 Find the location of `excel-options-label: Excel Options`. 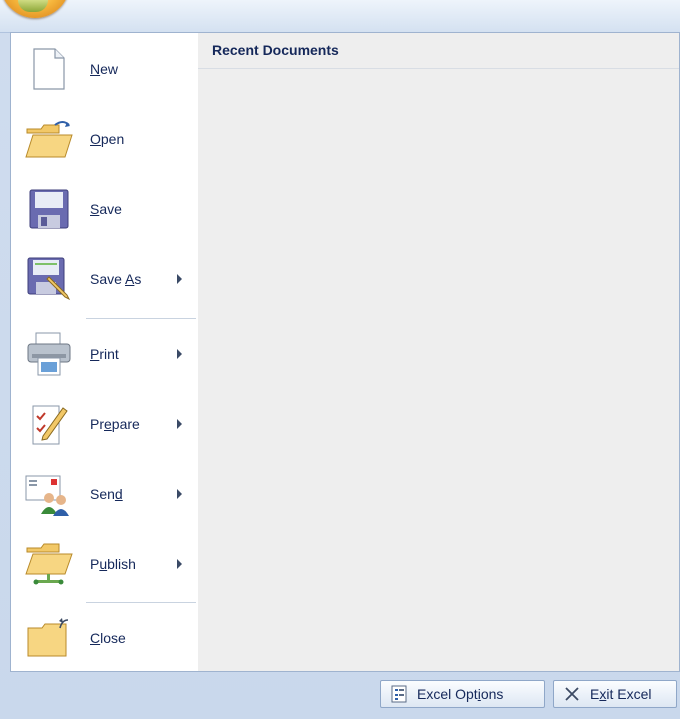

excel-options-label: Excel Options is located at coordinates (460, 694).